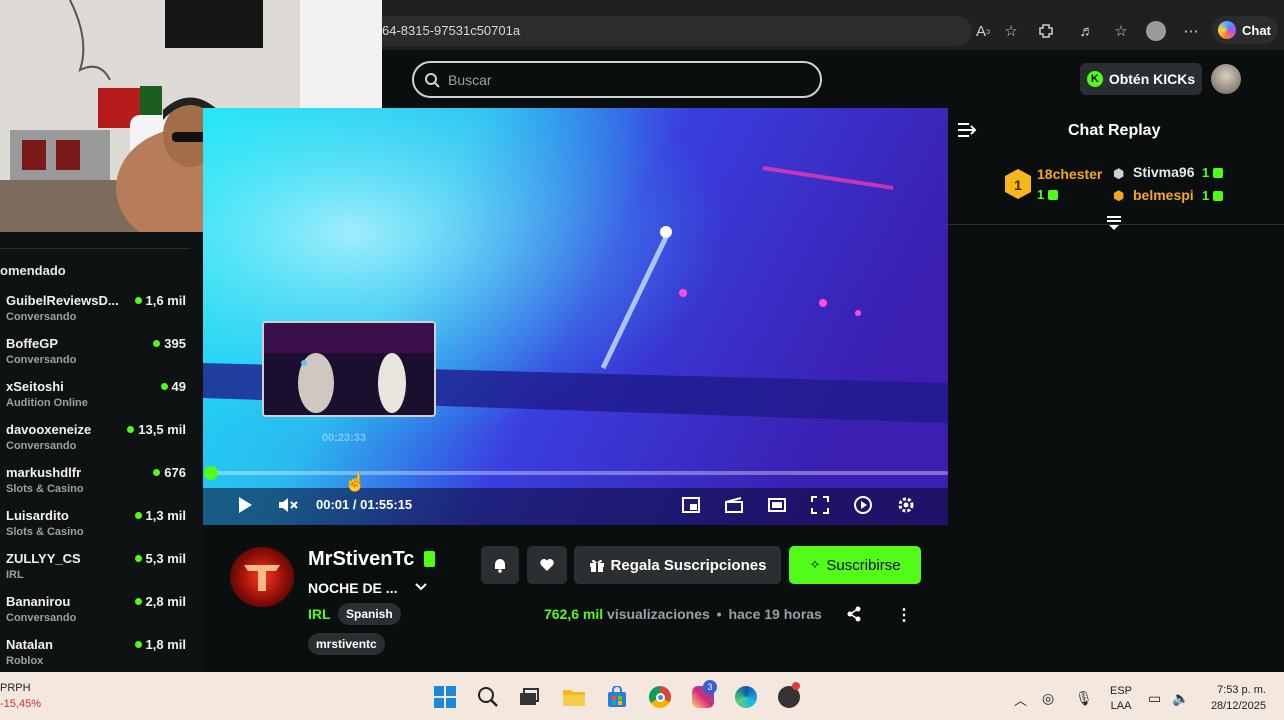 This screenshot has width=1284, height=720. What do you see at coordinates (1121, 31) in the screenshot?
I see `favorites-icon: ☆` at bounding box center [1121, 31].